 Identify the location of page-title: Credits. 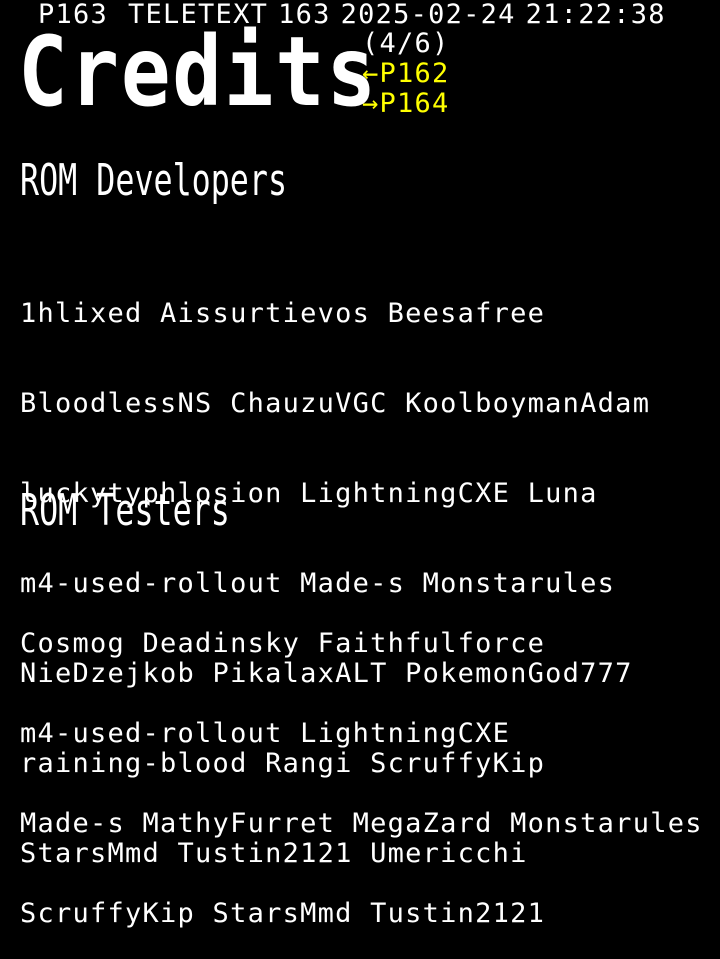
(198, 72).